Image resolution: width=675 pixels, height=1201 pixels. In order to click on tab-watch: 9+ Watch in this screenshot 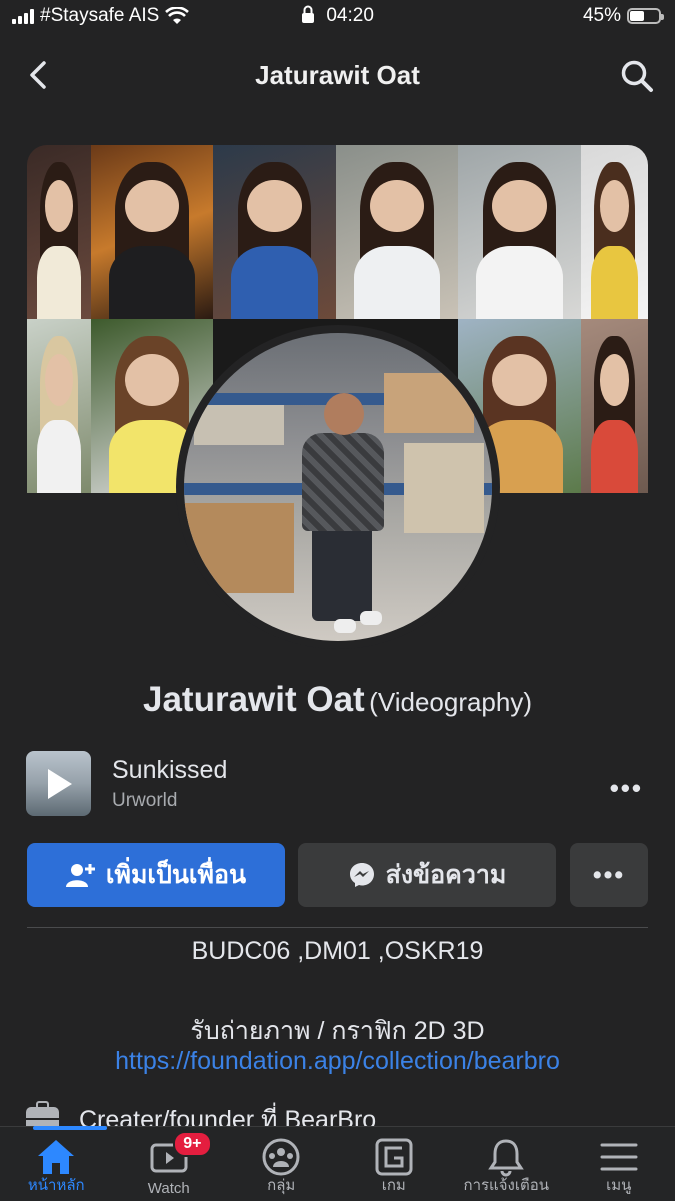, I will do `click(169, 1164)`.